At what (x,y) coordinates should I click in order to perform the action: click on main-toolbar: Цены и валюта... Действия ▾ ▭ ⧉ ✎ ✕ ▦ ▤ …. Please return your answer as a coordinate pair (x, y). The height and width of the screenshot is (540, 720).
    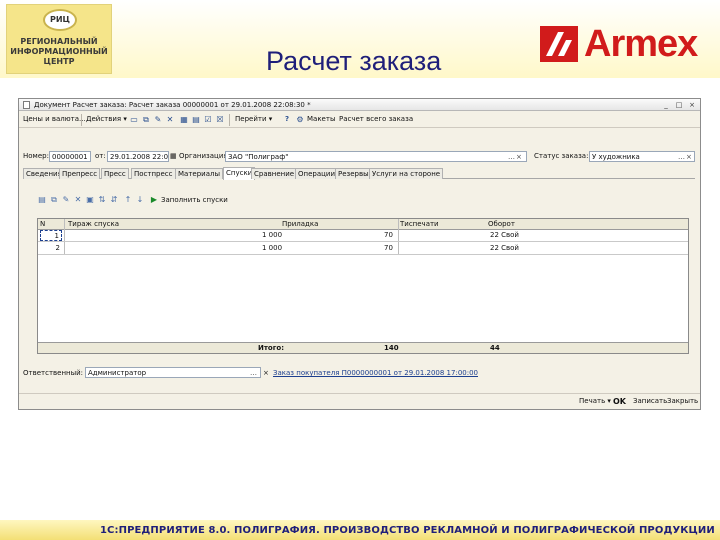
    Looking at the image, I should click on (359, 120).